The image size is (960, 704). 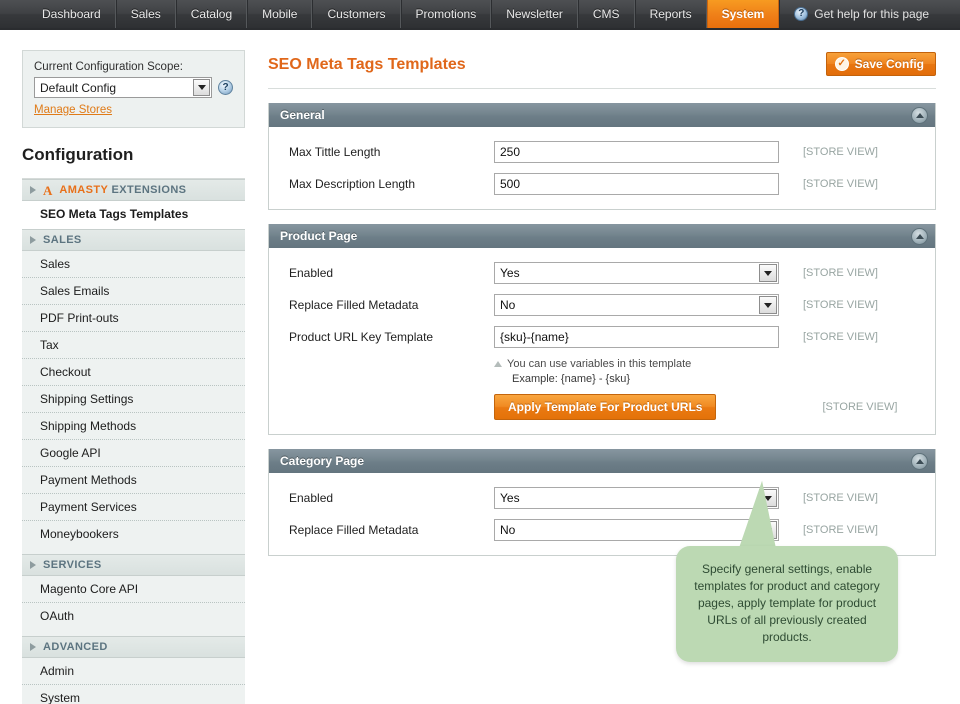 What do you see at coordinates (133, 240) in the screenshot?
I see `menu-section-sales: SALES` at bounding box center [133, 240].